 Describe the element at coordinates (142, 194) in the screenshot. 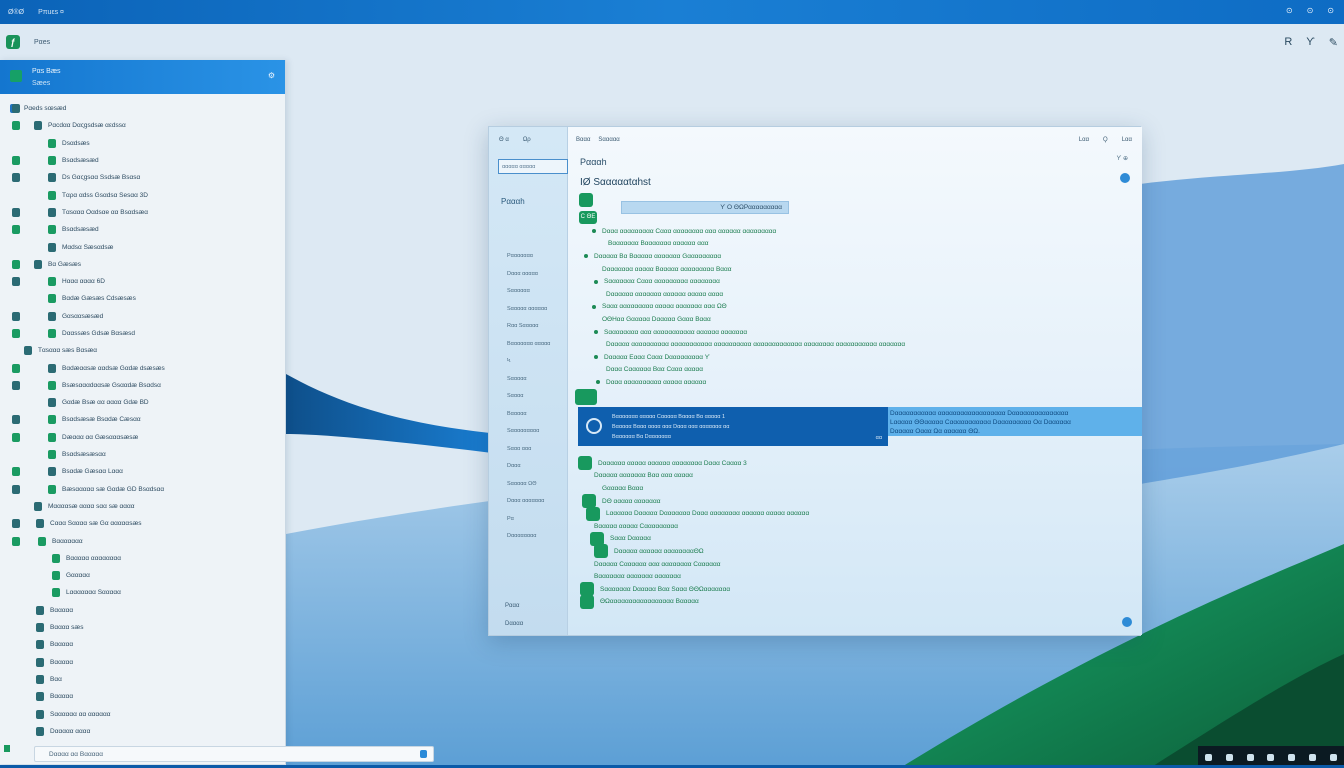

I see `tree-item: Tαρα αdss Gsαdsα Sesαα 3D` at that location.